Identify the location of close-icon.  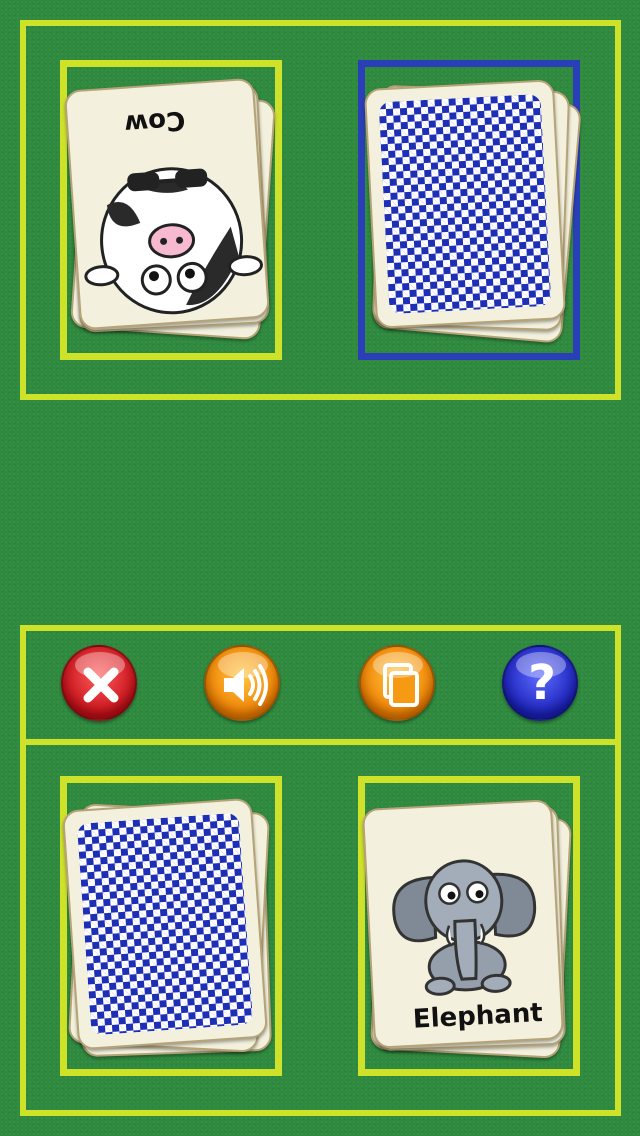
(101, 685).